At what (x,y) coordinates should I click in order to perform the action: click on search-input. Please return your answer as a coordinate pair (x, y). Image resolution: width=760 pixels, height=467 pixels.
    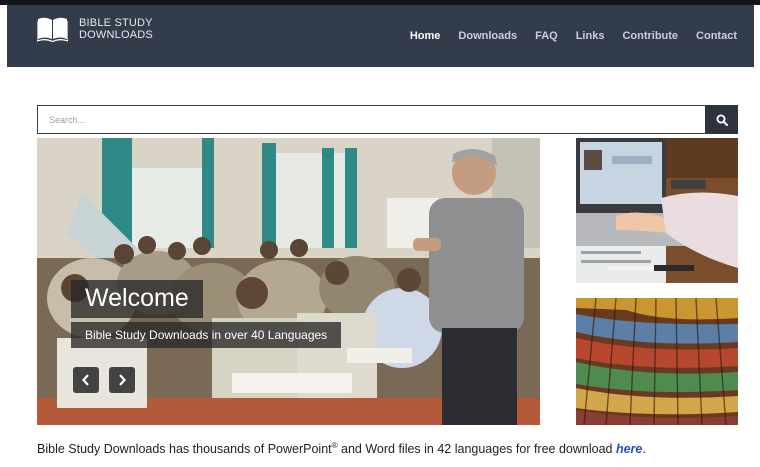
    Looking at the image, I should click on (371, 119).